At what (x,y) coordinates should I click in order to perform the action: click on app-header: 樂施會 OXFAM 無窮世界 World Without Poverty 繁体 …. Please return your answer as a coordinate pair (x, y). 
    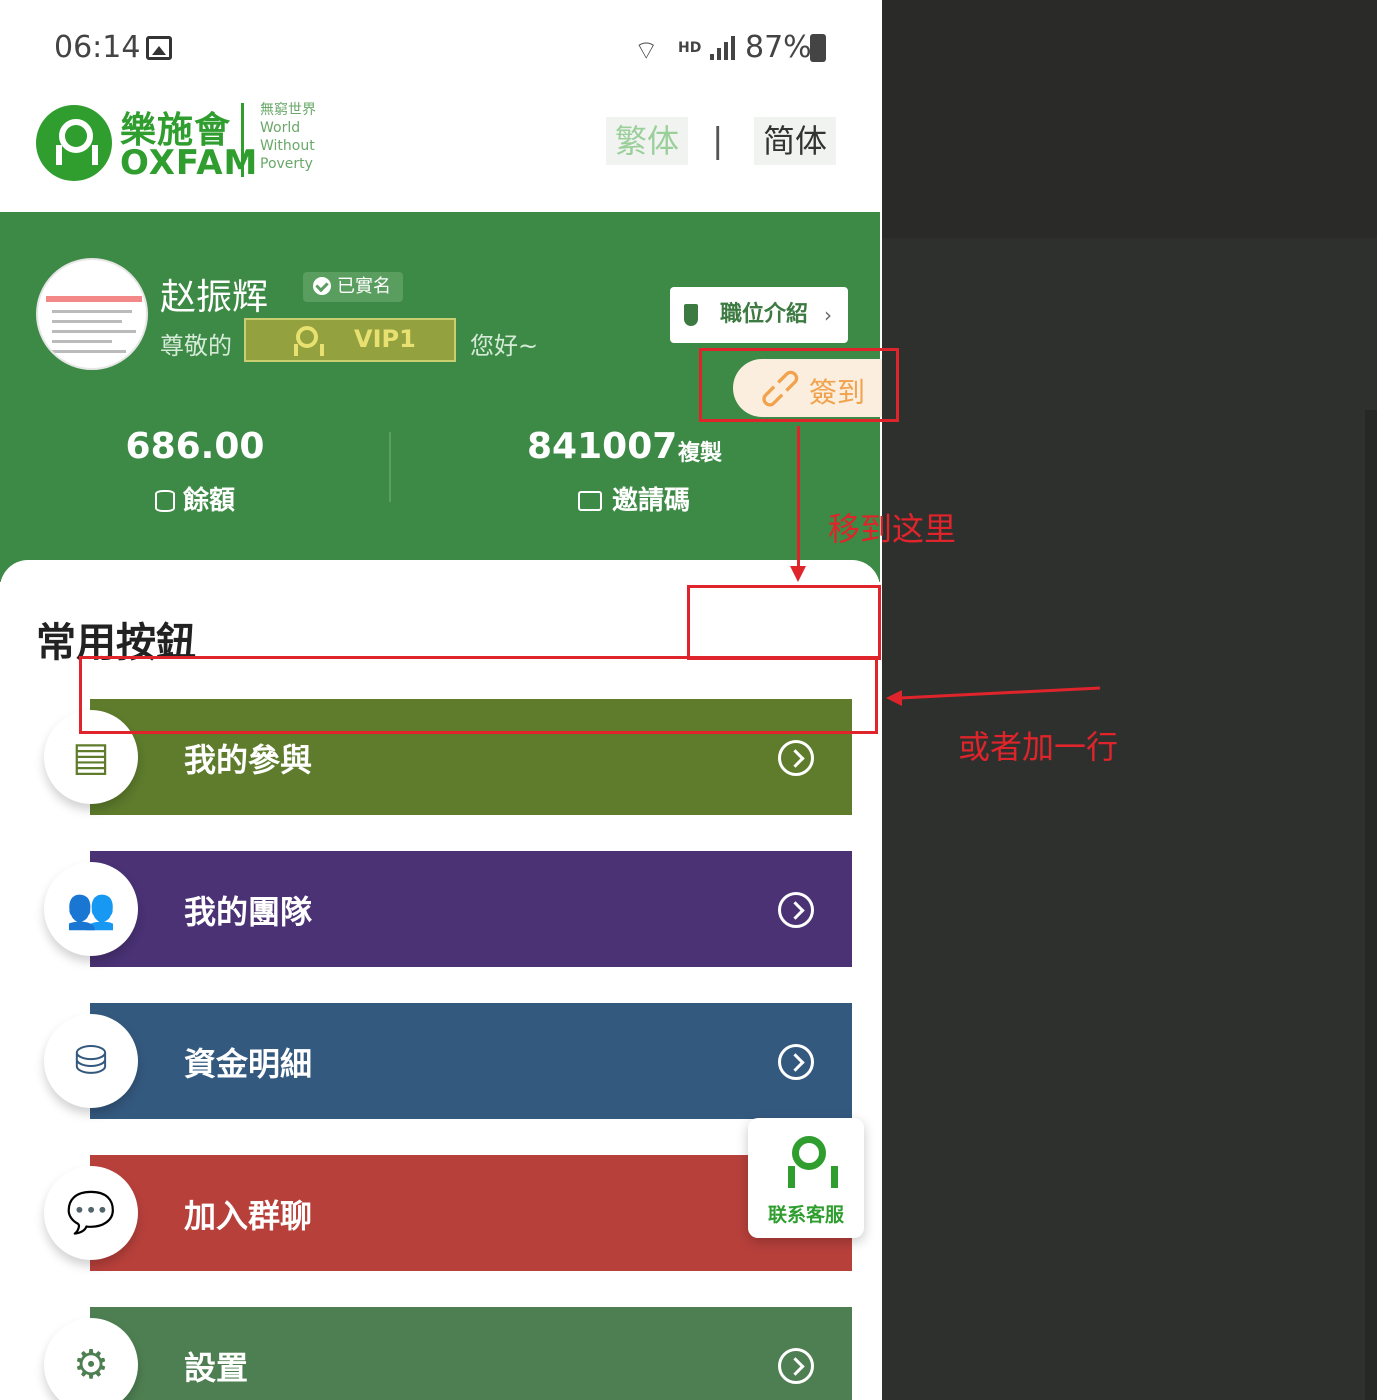
    Looking at the image, I should click on (441, 153).